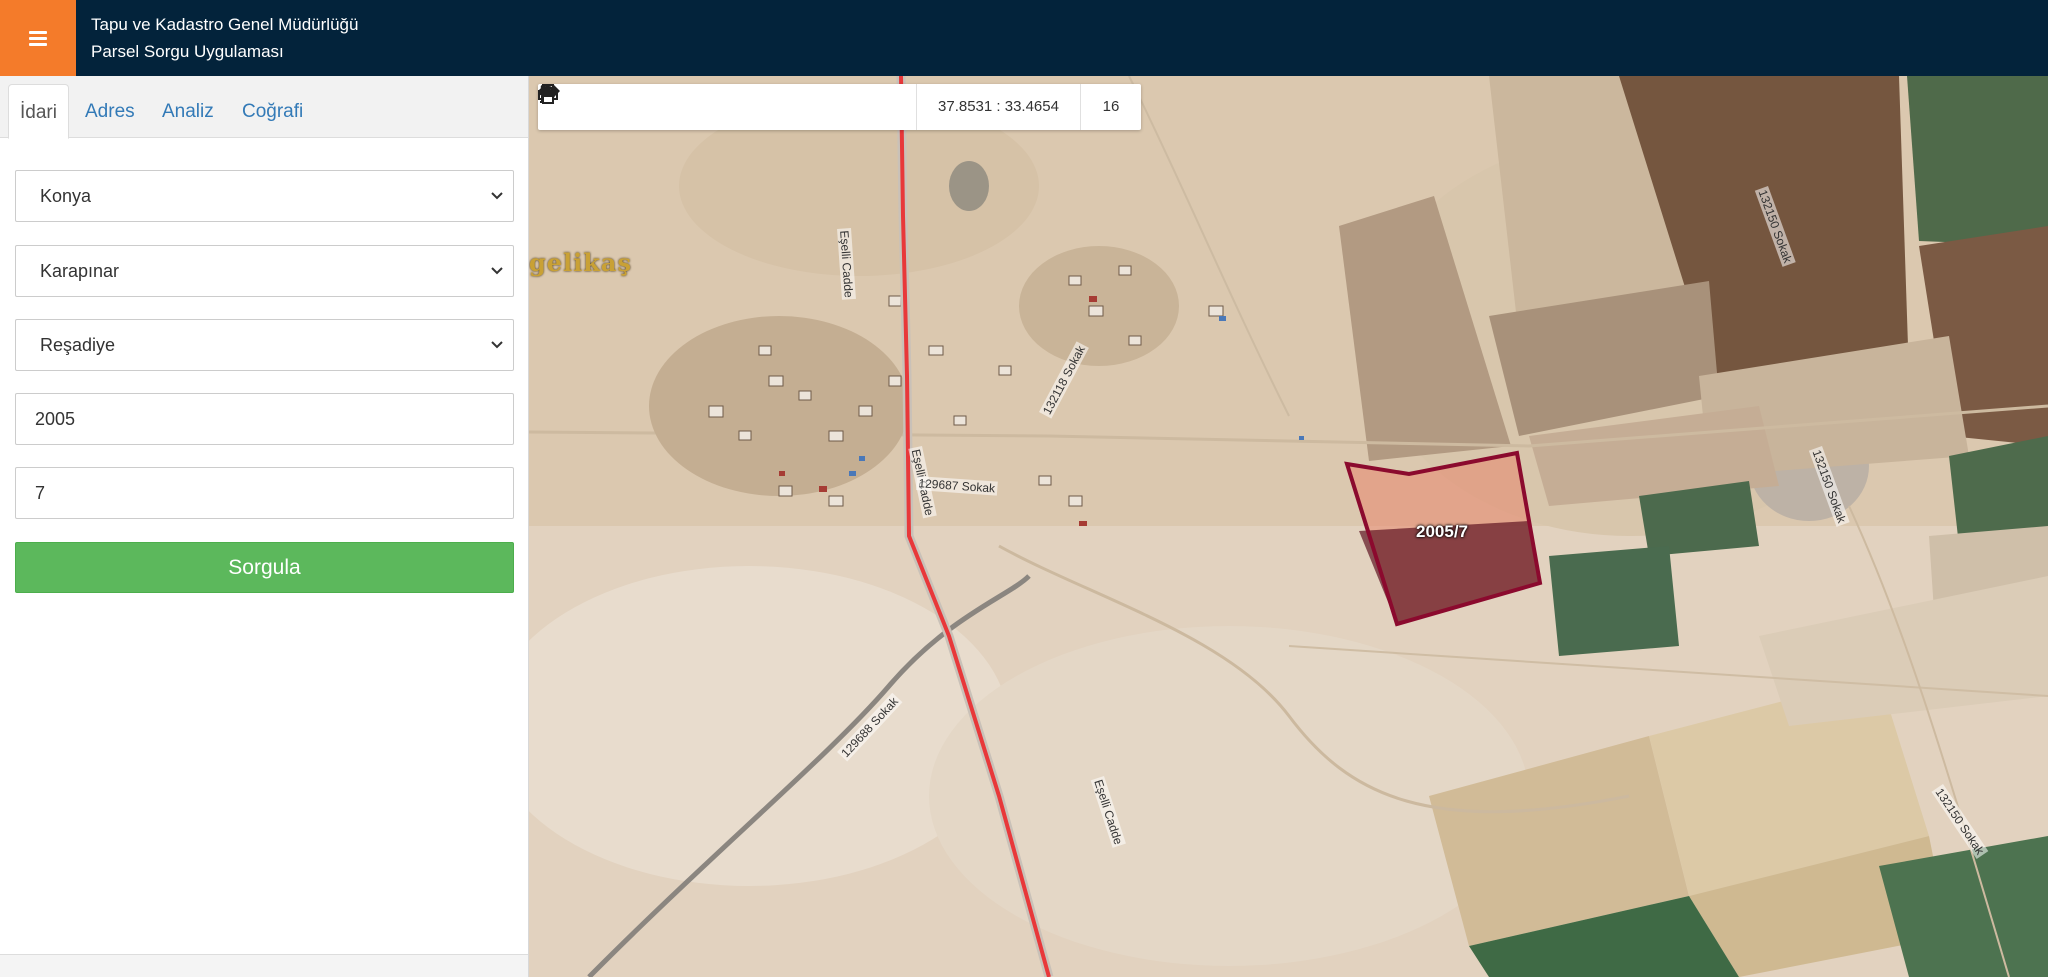 This screenshot has width=2048, height=977. What do you see at coordinates (1442, 531) in the screenshot?
I see `parcel-label: 2005/7` at bounding box center [1442, 531].